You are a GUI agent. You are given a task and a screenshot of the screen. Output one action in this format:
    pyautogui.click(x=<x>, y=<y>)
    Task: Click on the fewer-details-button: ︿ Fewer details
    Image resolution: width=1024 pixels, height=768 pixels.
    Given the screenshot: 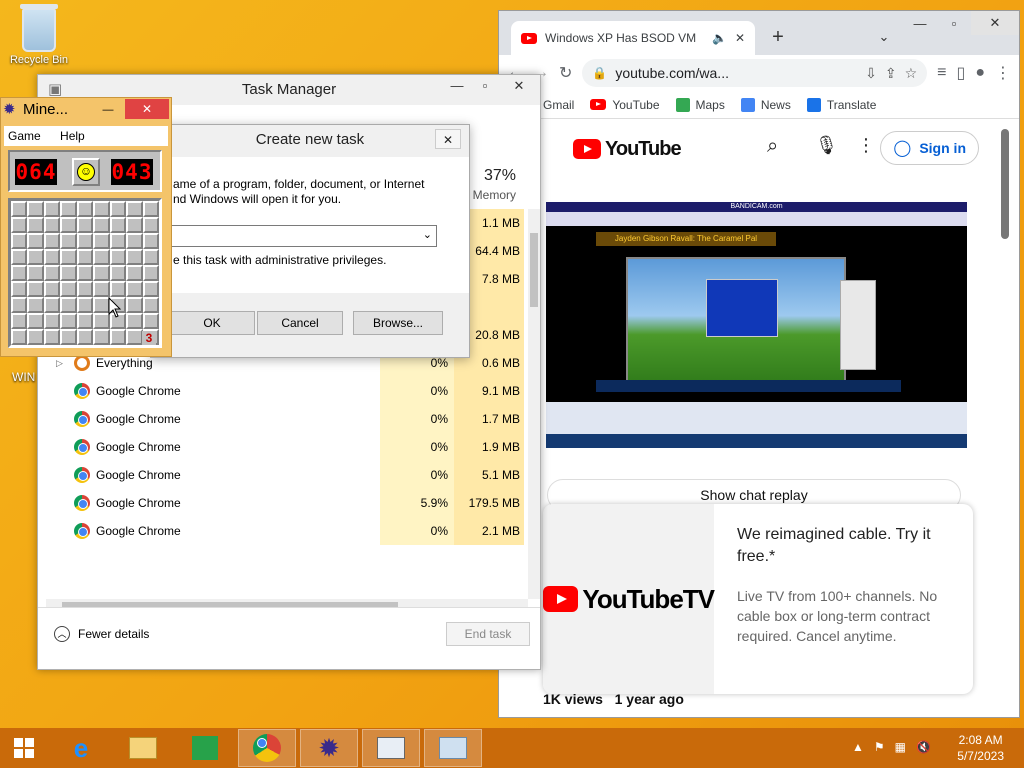 What is the action you would take?
    pyautogui.click(x=101, y=634)
    